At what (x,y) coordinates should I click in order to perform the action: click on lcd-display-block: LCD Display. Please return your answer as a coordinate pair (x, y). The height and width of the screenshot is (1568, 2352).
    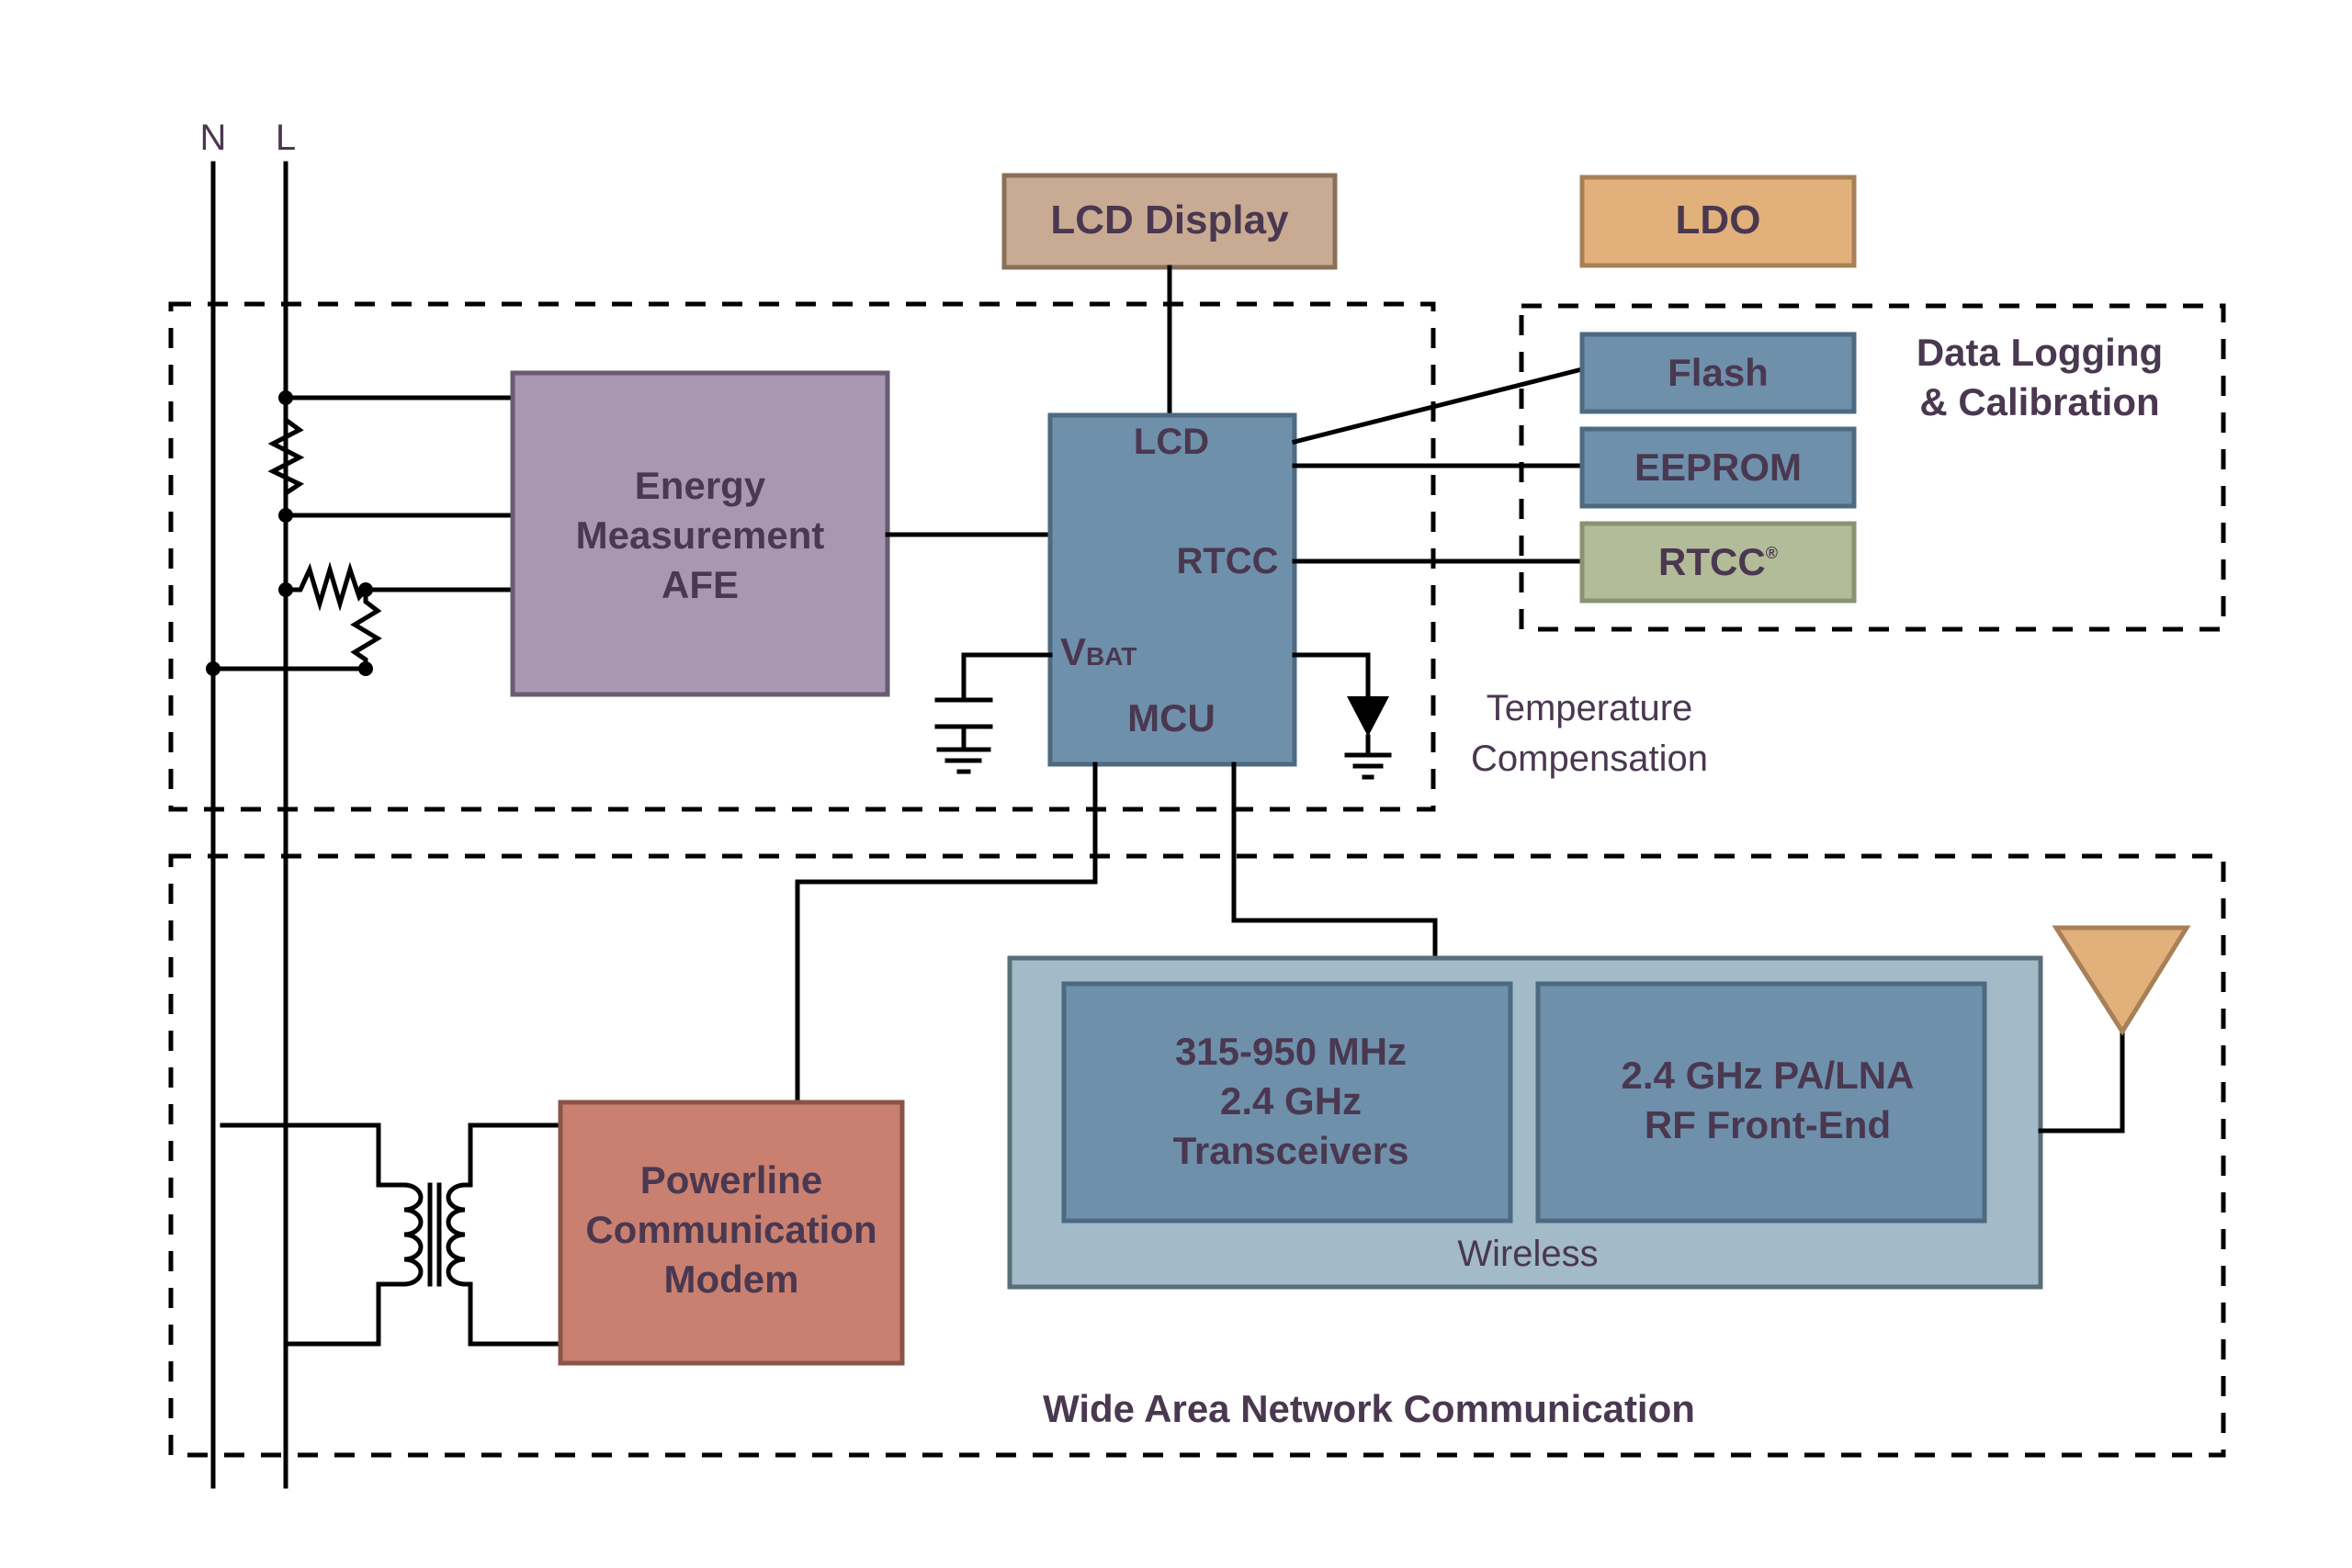
    Looking at the image, I should click on (1169, 221).